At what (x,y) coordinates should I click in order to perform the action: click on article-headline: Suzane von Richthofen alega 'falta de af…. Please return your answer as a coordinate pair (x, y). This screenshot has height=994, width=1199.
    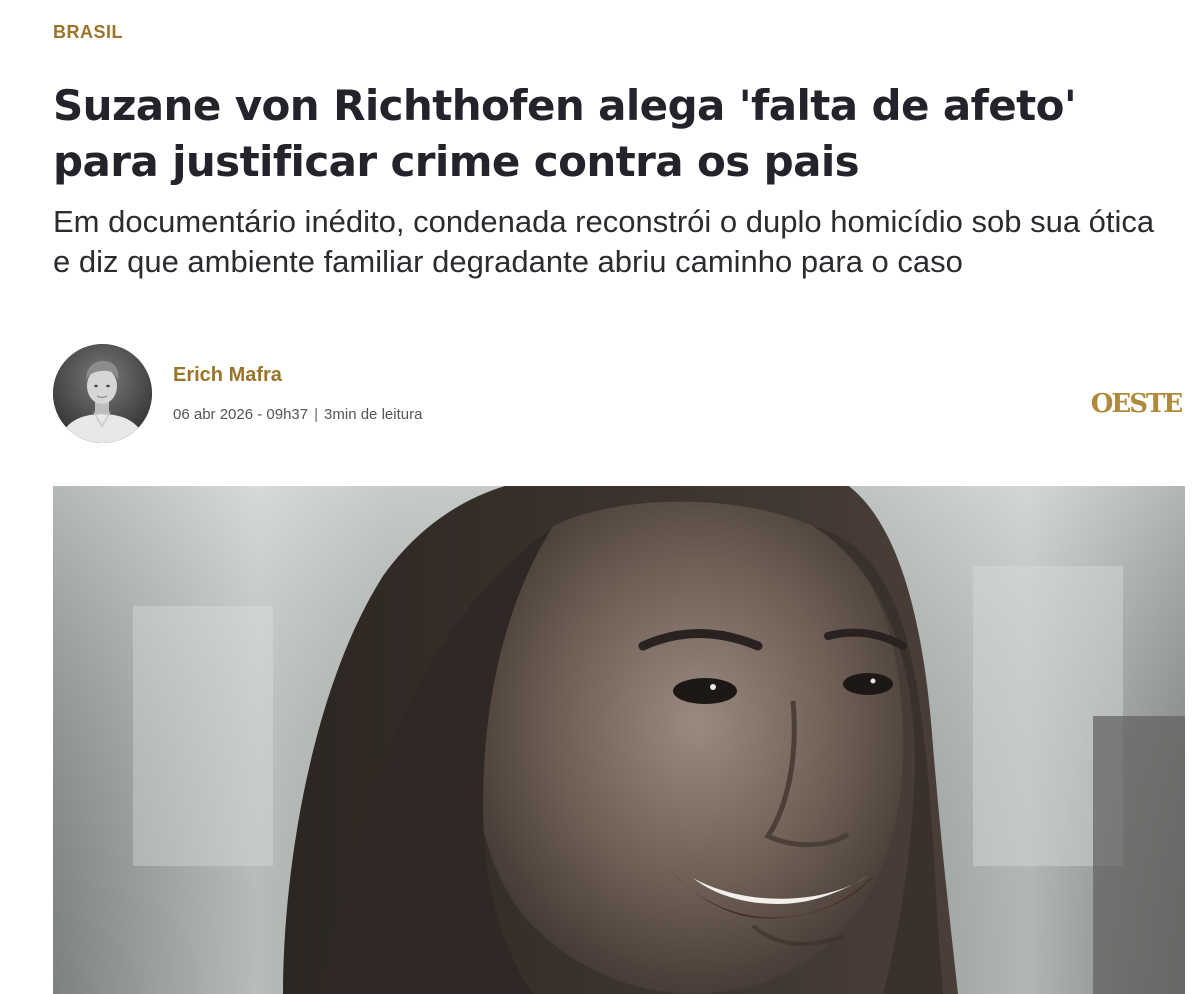
    Looking at the image, I should click on (565, 133).